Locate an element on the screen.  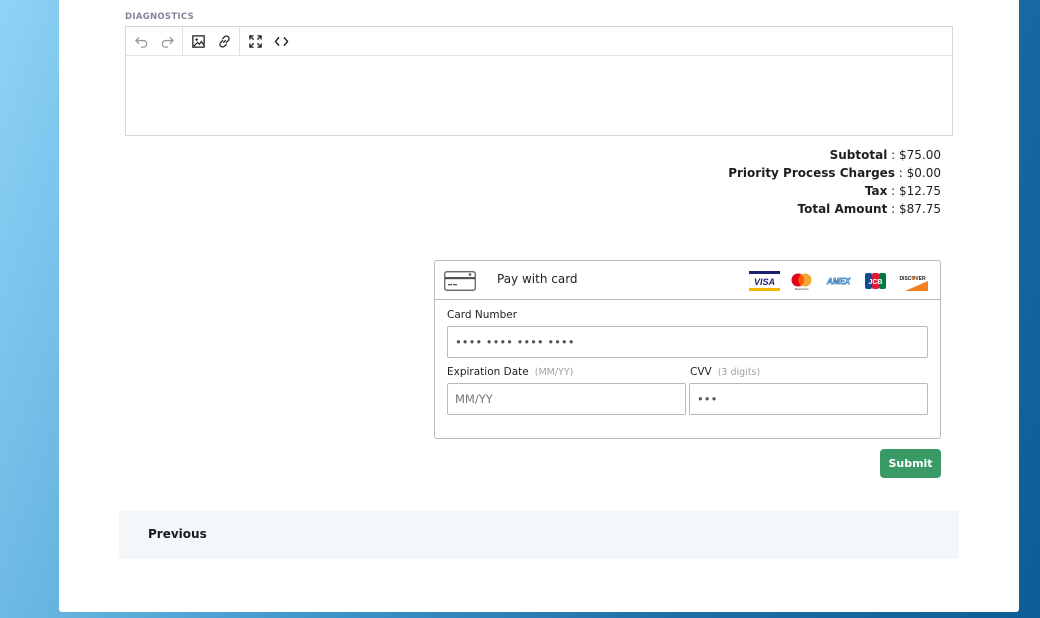
undo-icon is located at coordinates (141, 41).